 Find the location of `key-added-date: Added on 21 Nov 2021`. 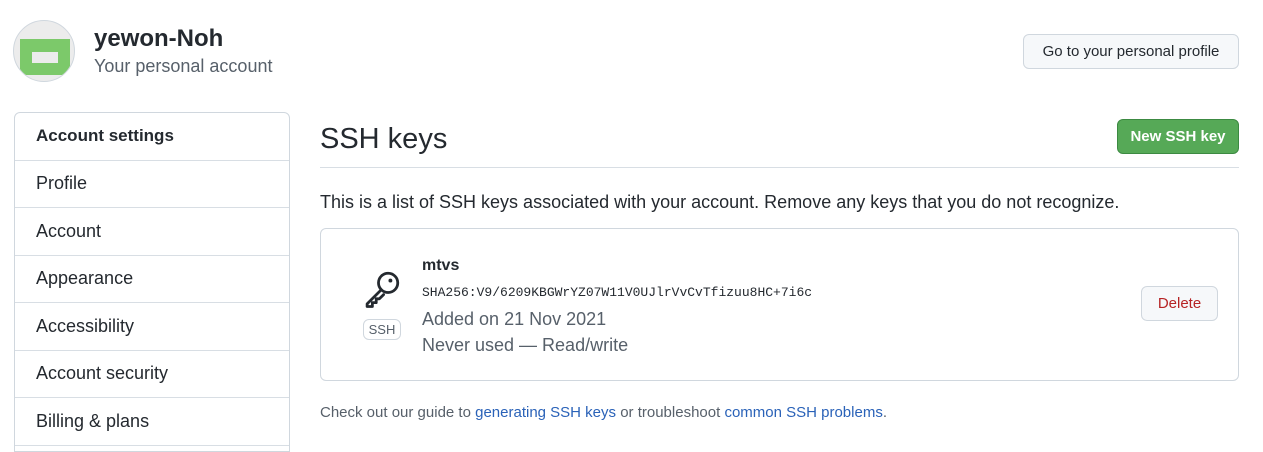

key-added-date: Added on 21 Nov 2021 is located at coordinates (514, 319).